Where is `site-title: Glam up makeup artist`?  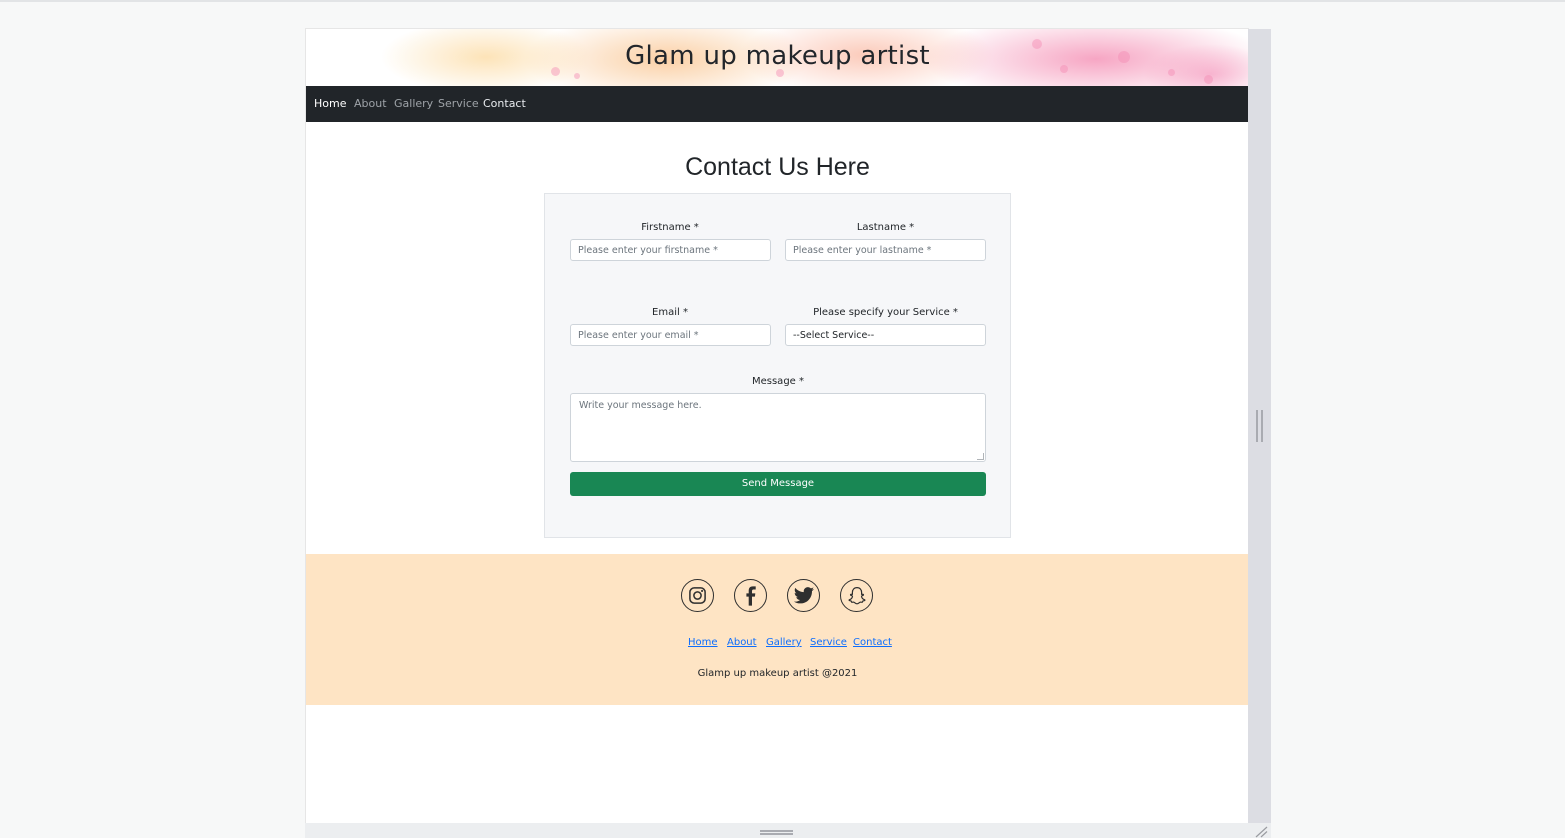
site-title: Glam up makeup artist is located at coordinates (777, 56).